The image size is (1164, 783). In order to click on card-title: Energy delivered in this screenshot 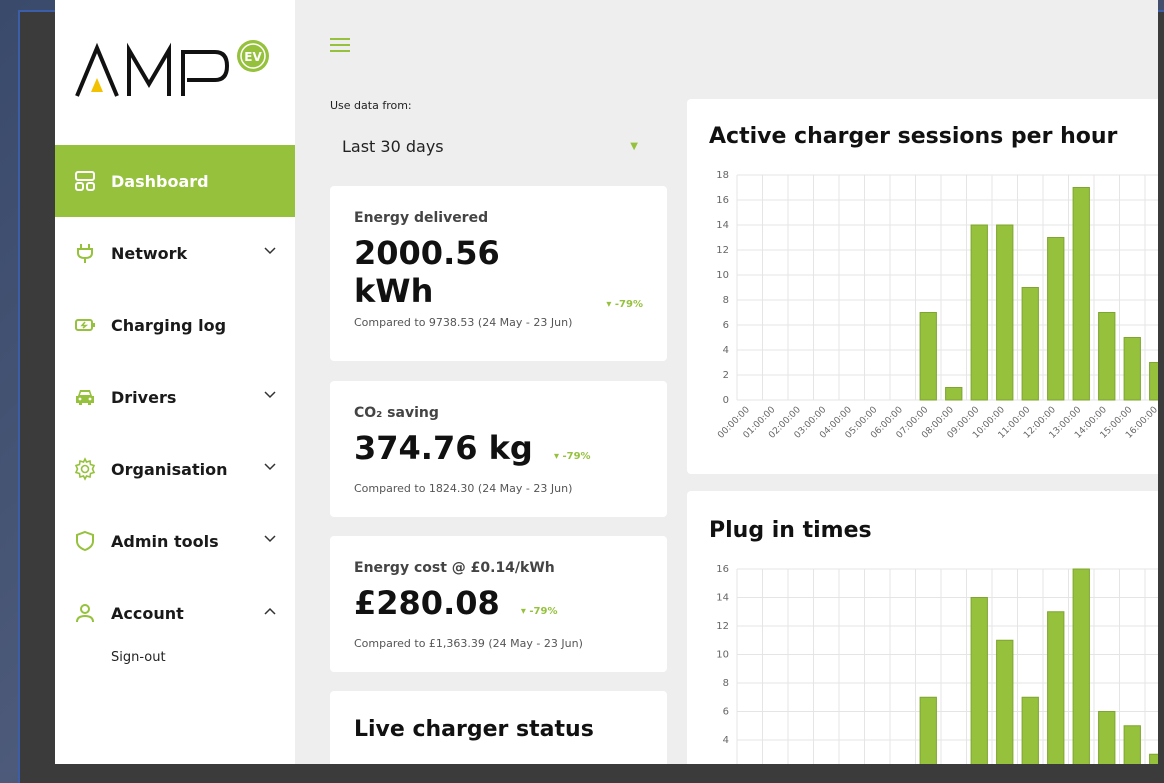, I will do `click(421, 218)`.